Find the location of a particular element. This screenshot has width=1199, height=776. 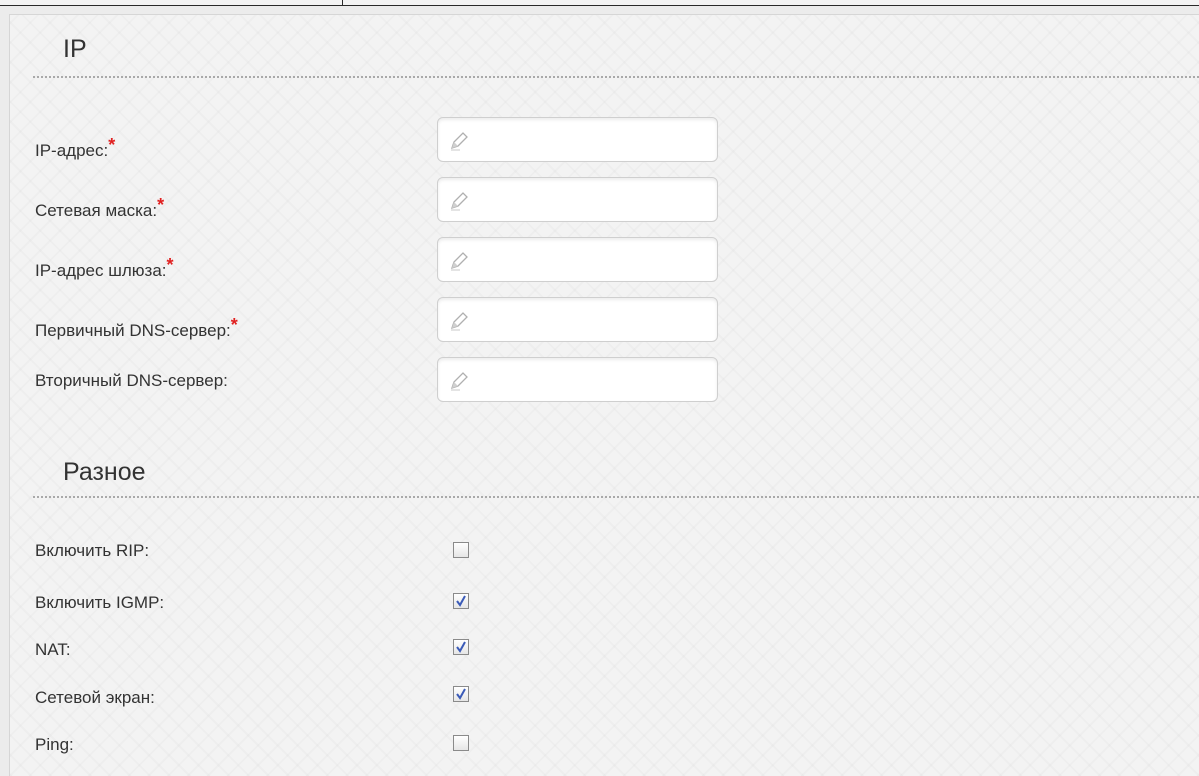

secondary-dns-input is located at coordinates (577, 379).